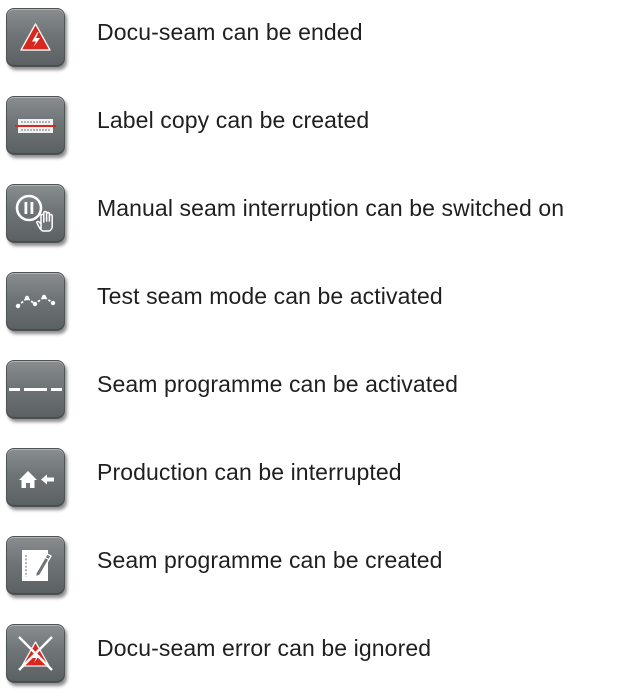 This screenshot has height=697, width=640. I want to click on seam-programme-create-button, so click(35, 565).